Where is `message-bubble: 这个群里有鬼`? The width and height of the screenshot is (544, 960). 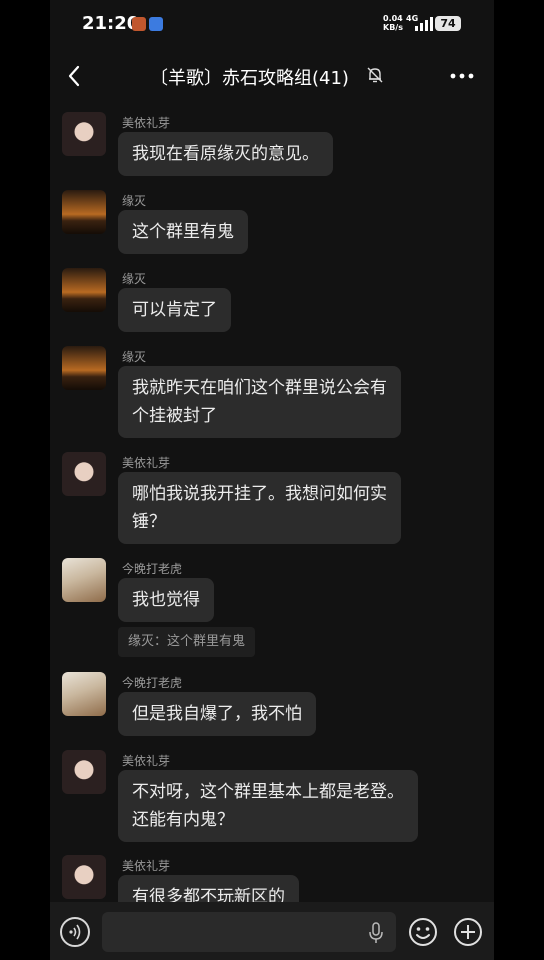 message-bubble: 这个群里有鬼 is located at coordinates (183, 232).